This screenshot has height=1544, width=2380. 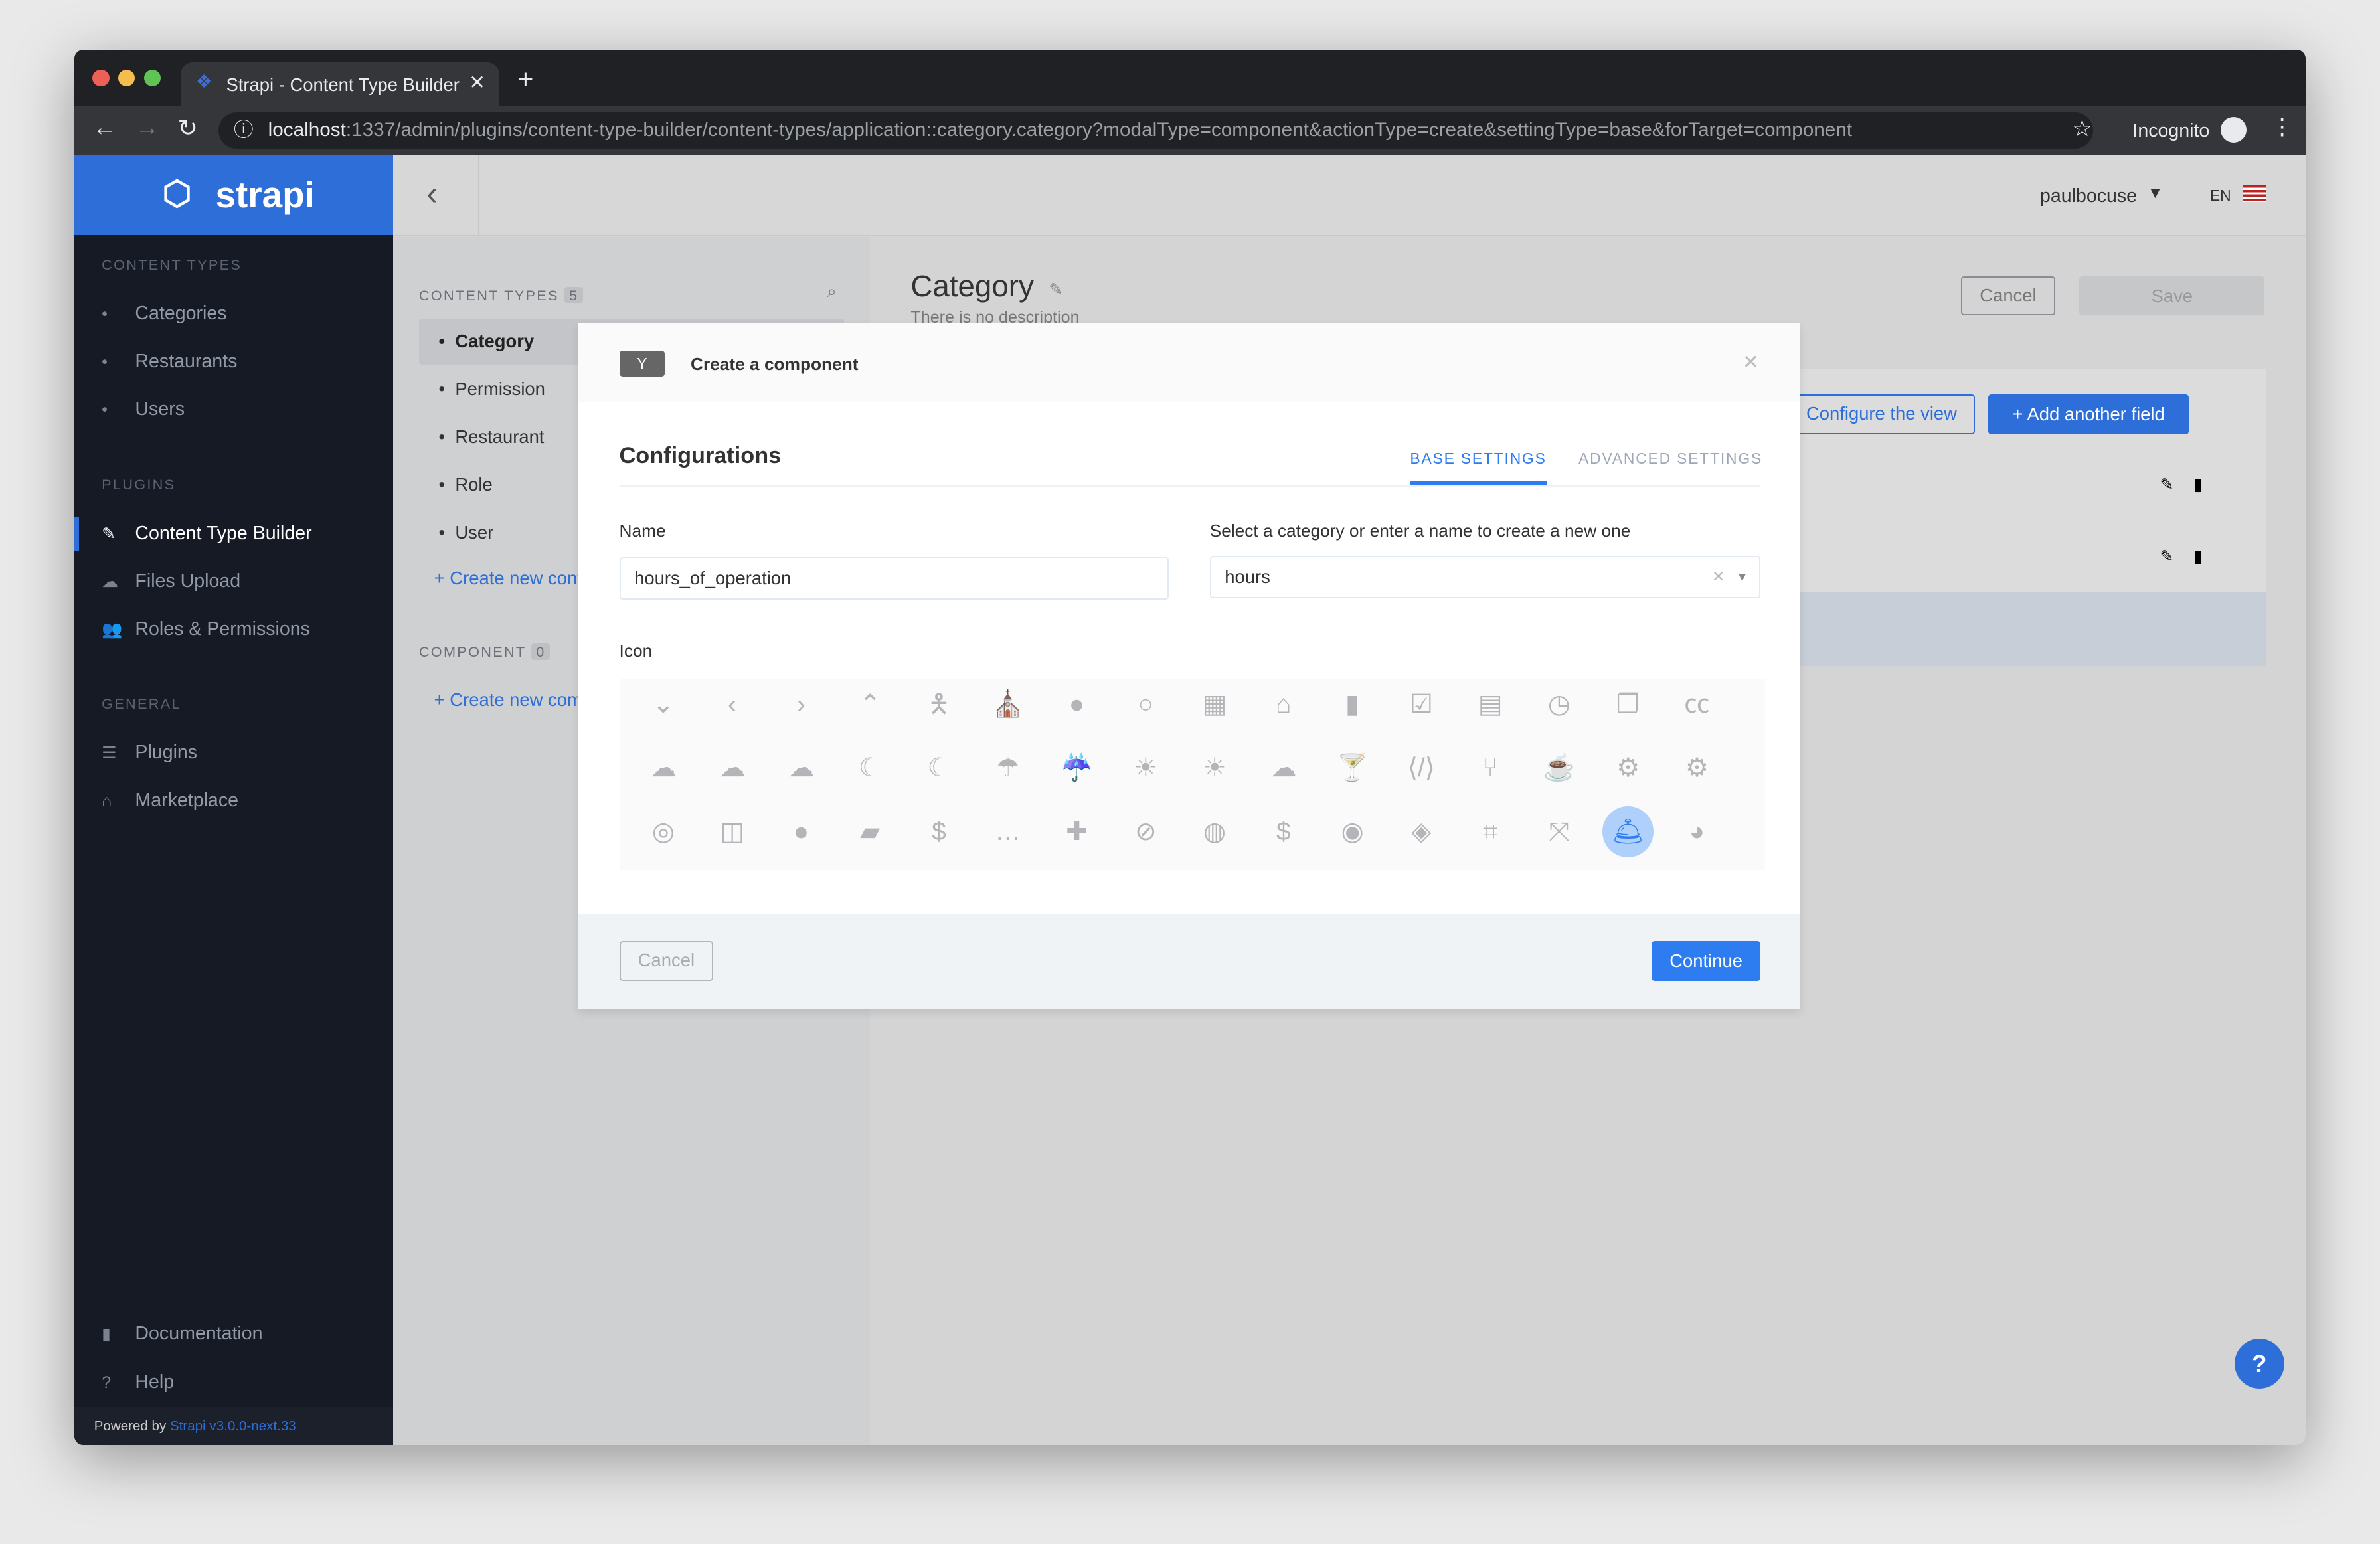 I want to click on maximize-window-button, so click(x=152, y=78).